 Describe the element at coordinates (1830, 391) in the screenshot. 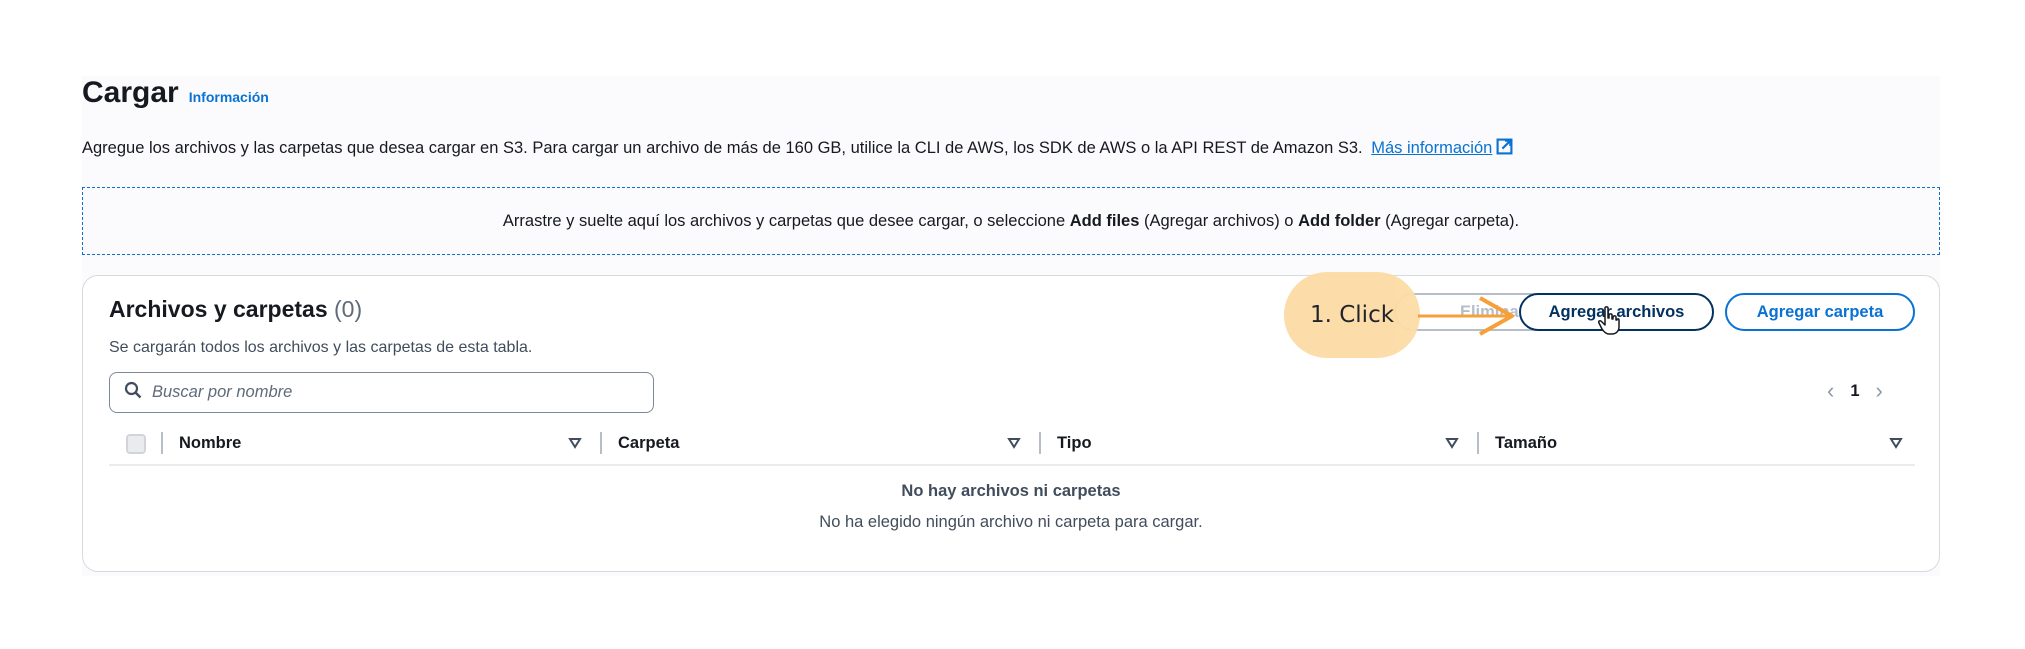

I see `previous-page-icon: ‹` at that location.